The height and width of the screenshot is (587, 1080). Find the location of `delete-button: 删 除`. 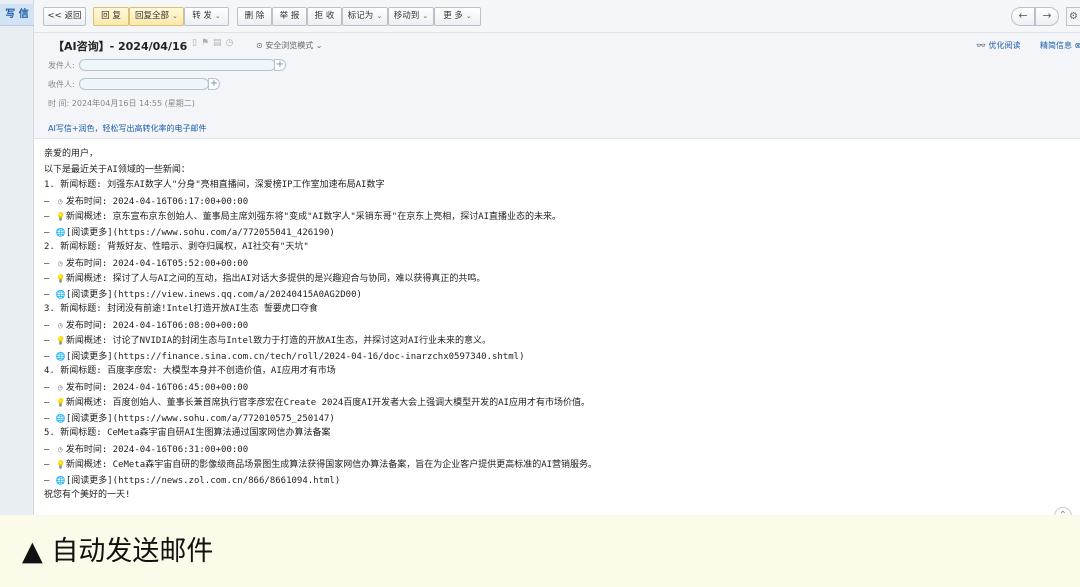

delete-button: 删 除 is located at coordinates (254, 16).